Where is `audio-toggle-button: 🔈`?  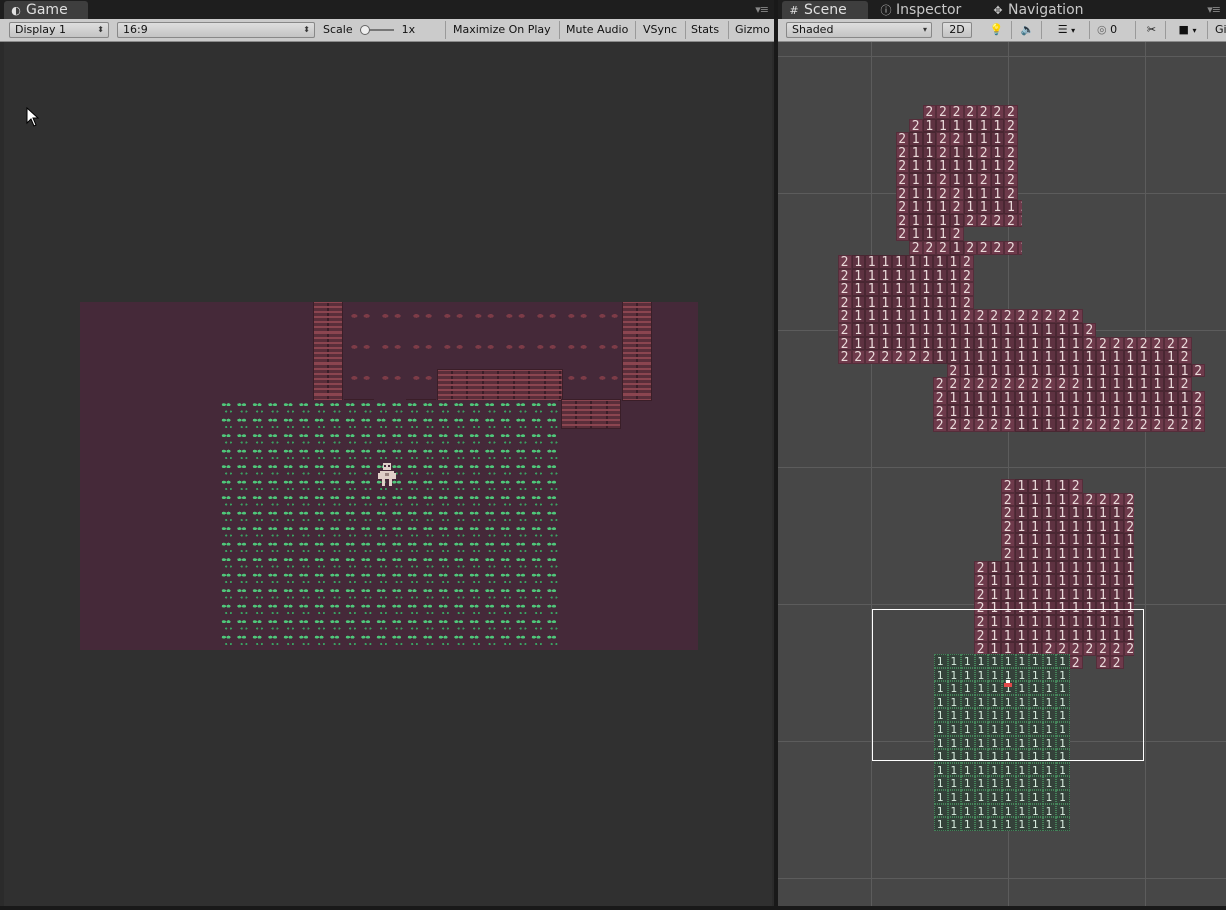
audio-toggle-button: 🔈 is located at coordinates (1028, 30).